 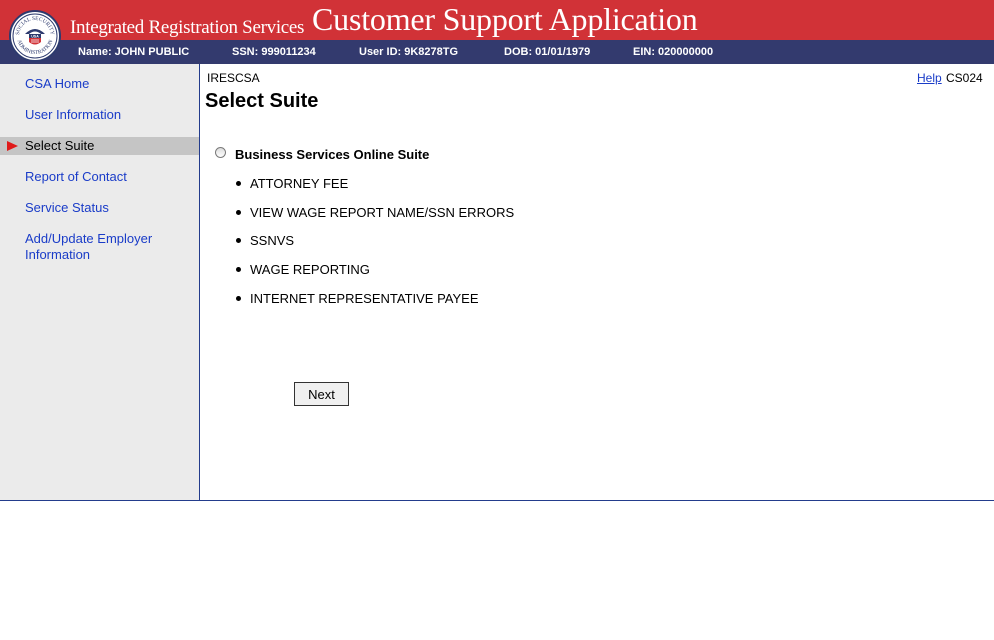 I want to click on sidebar-item-label: Add/Update Employer Information, so click(x=89, y=246).